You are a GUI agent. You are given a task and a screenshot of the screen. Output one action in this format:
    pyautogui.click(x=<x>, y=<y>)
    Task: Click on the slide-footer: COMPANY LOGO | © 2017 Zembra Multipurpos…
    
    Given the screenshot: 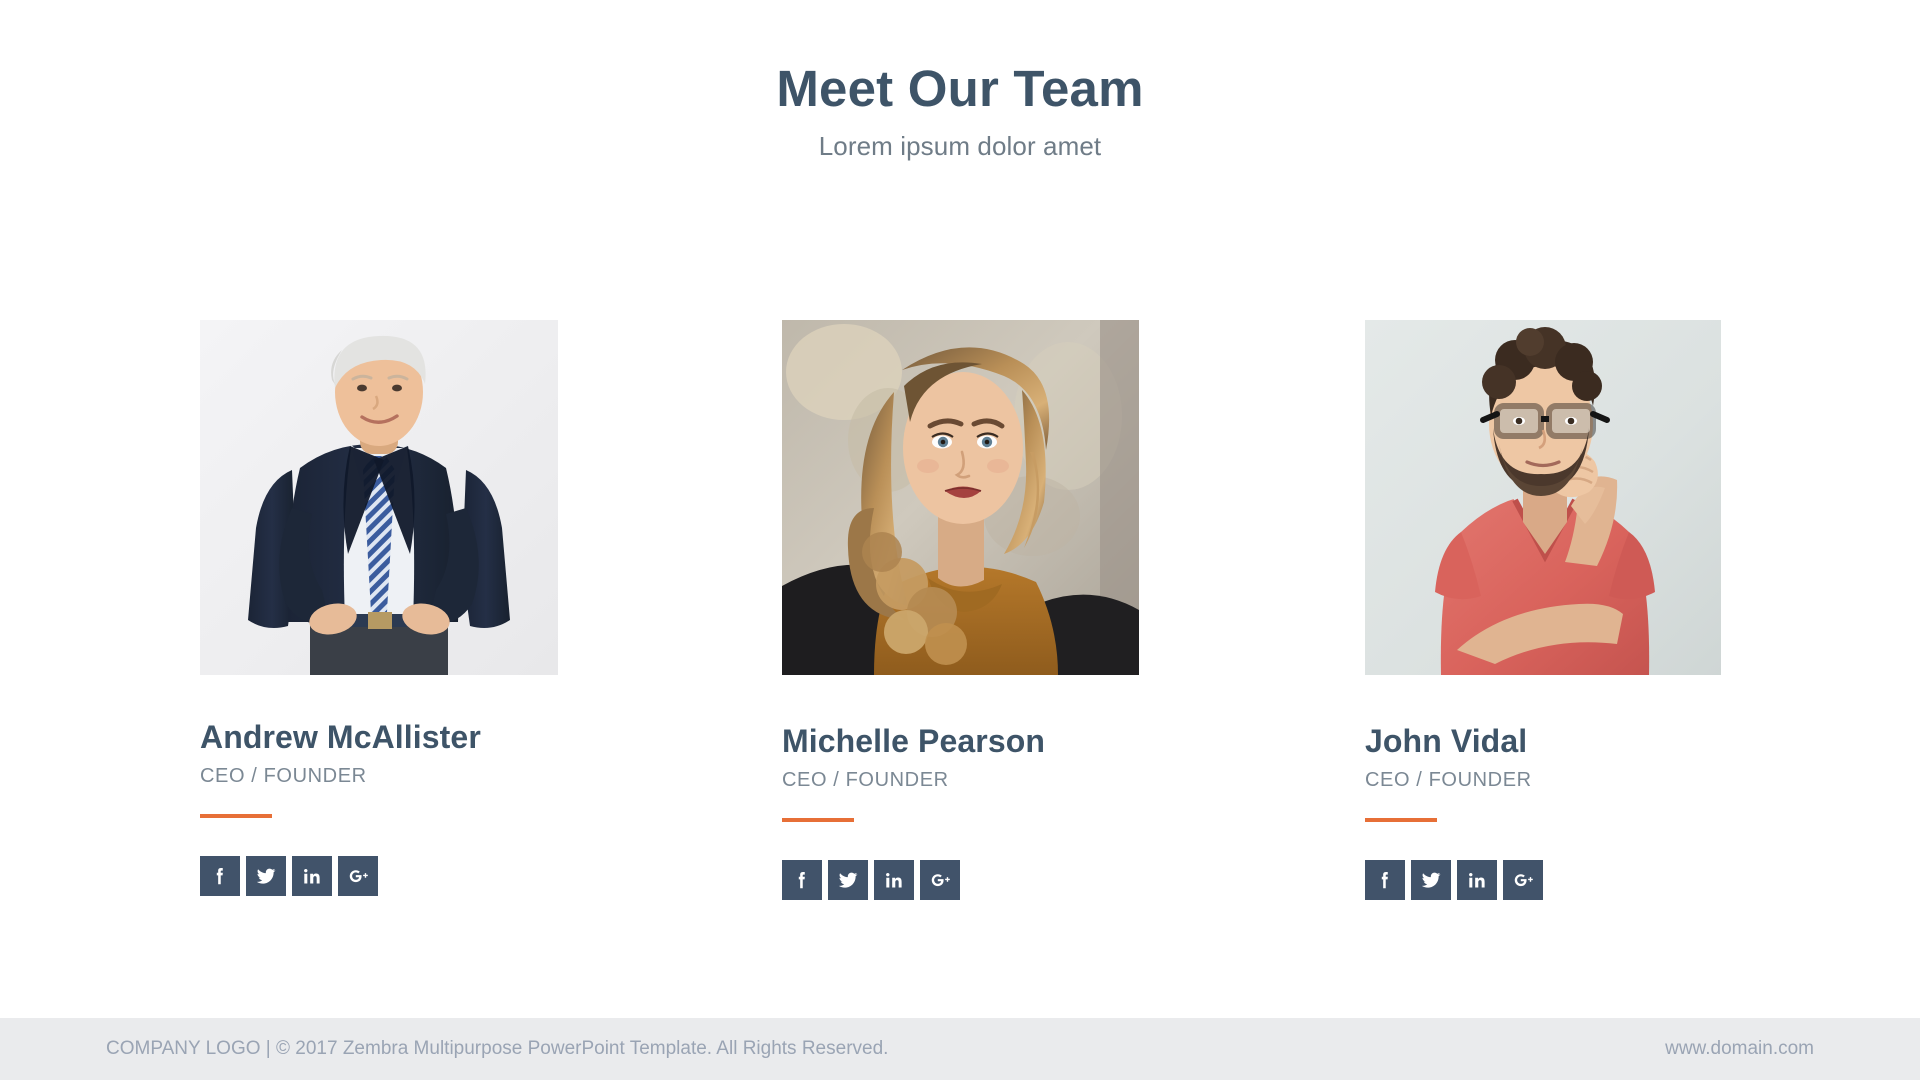 What is the action you would take?
    pyautogui.click(x=960, y=1049)
    